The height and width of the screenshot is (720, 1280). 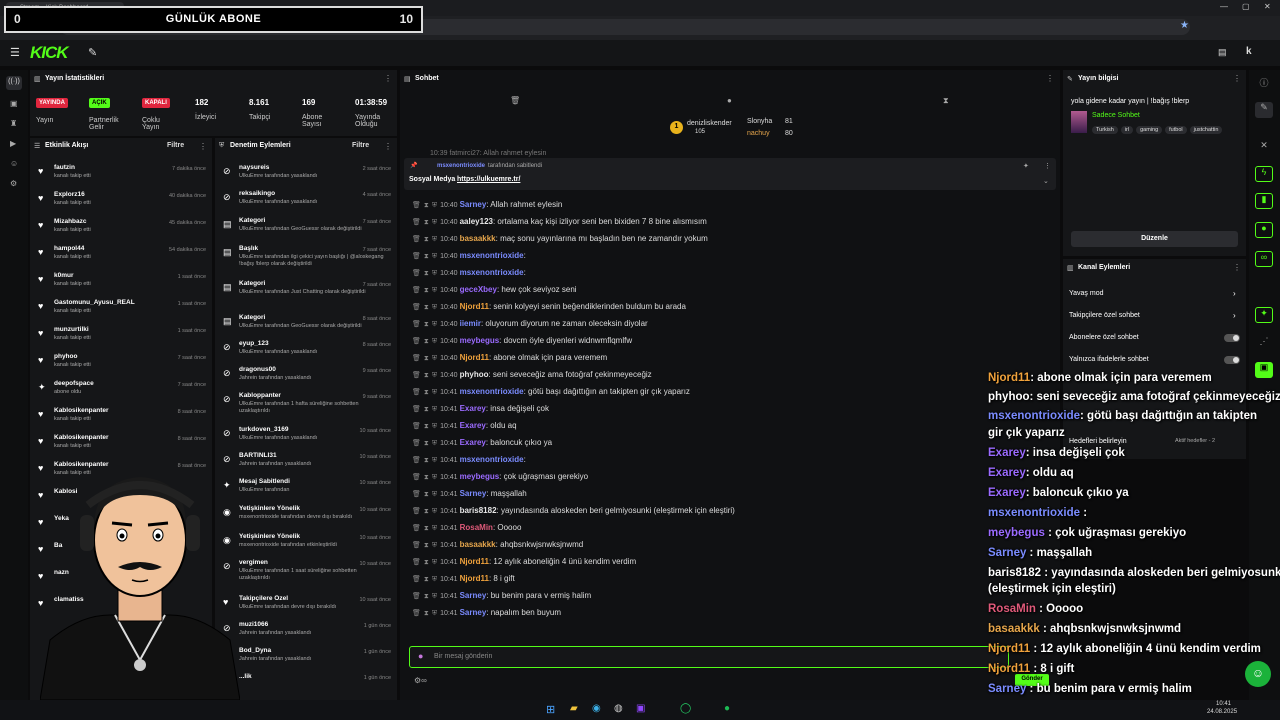 What do you see at coordinates (1264, 370) in the screenshot?
I see `rail-green-icon: ▣` at bounding box center [1264, 370].